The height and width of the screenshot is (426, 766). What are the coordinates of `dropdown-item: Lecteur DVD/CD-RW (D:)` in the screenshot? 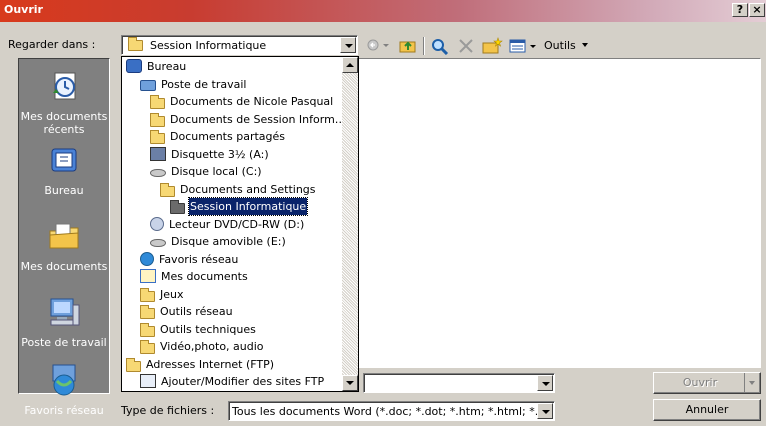 It's located at (227, 224).